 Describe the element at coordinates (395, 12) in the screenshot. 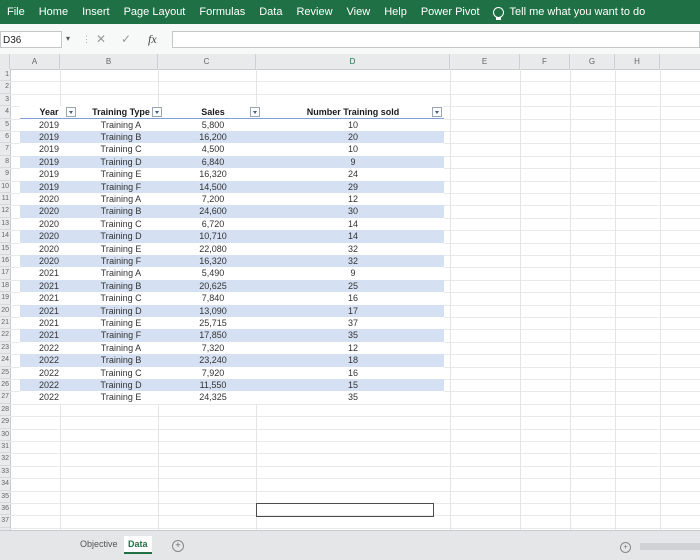

I see `ribbon-tab-help: Help` at that location.